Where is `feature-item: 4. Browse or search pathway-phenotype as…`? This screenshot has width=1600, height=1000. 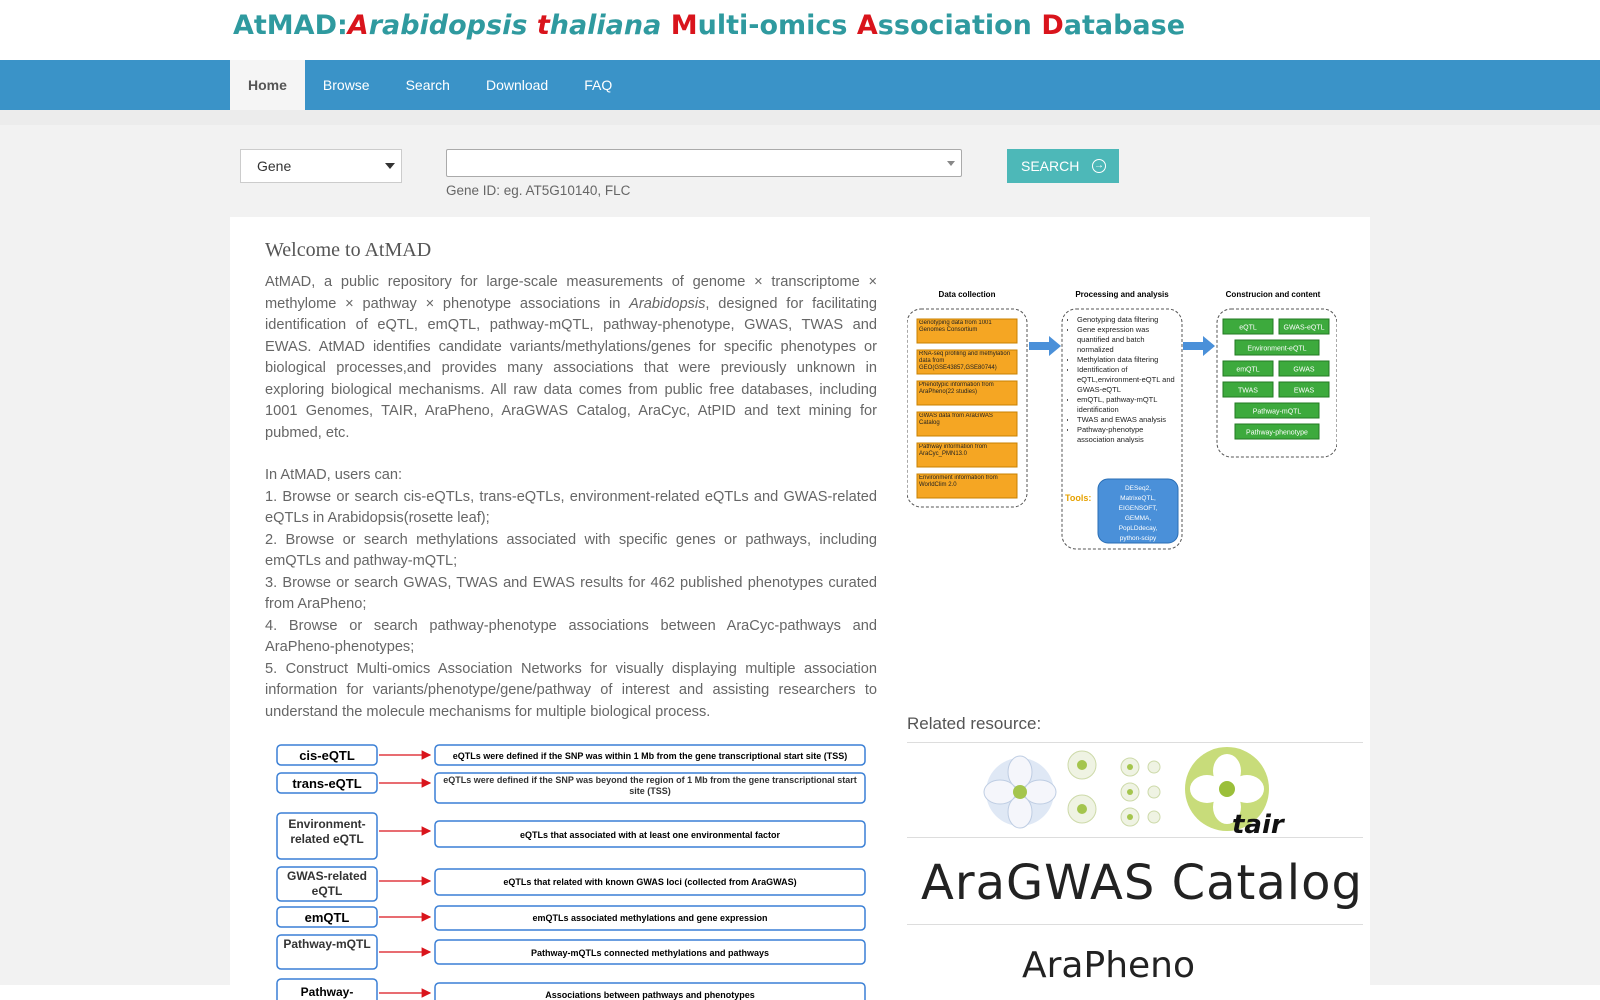
feature-item: 4. Browse or search pathway-phenotype as… is located at coordinates (571, 636).